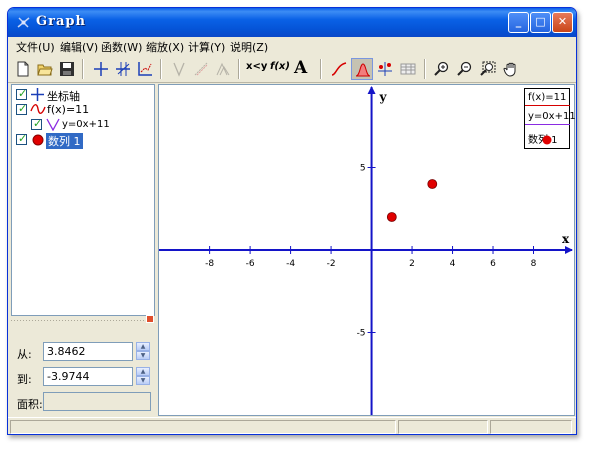 This screenshot has height=450, width=589. I want to click on folder-open-icon, so click(45, 70).